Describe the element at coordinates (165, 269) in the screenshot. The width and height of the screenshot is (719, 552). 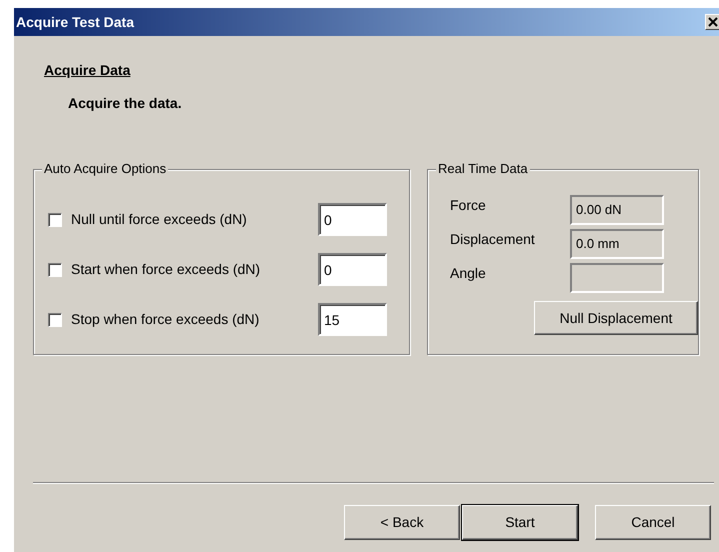
I see `option-label: Start when force exceeds (dN)` at that location.